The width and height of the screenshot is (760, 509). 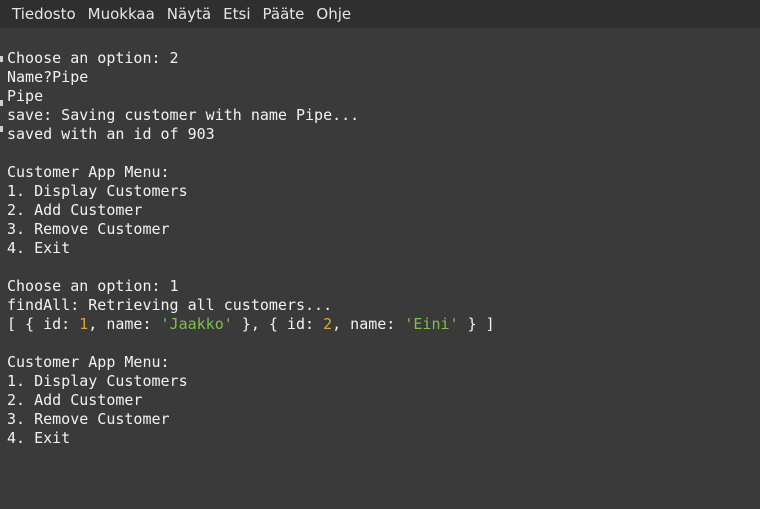 I want to click on terminal-line: Choose an option: 1, so click(x=93, y=286).